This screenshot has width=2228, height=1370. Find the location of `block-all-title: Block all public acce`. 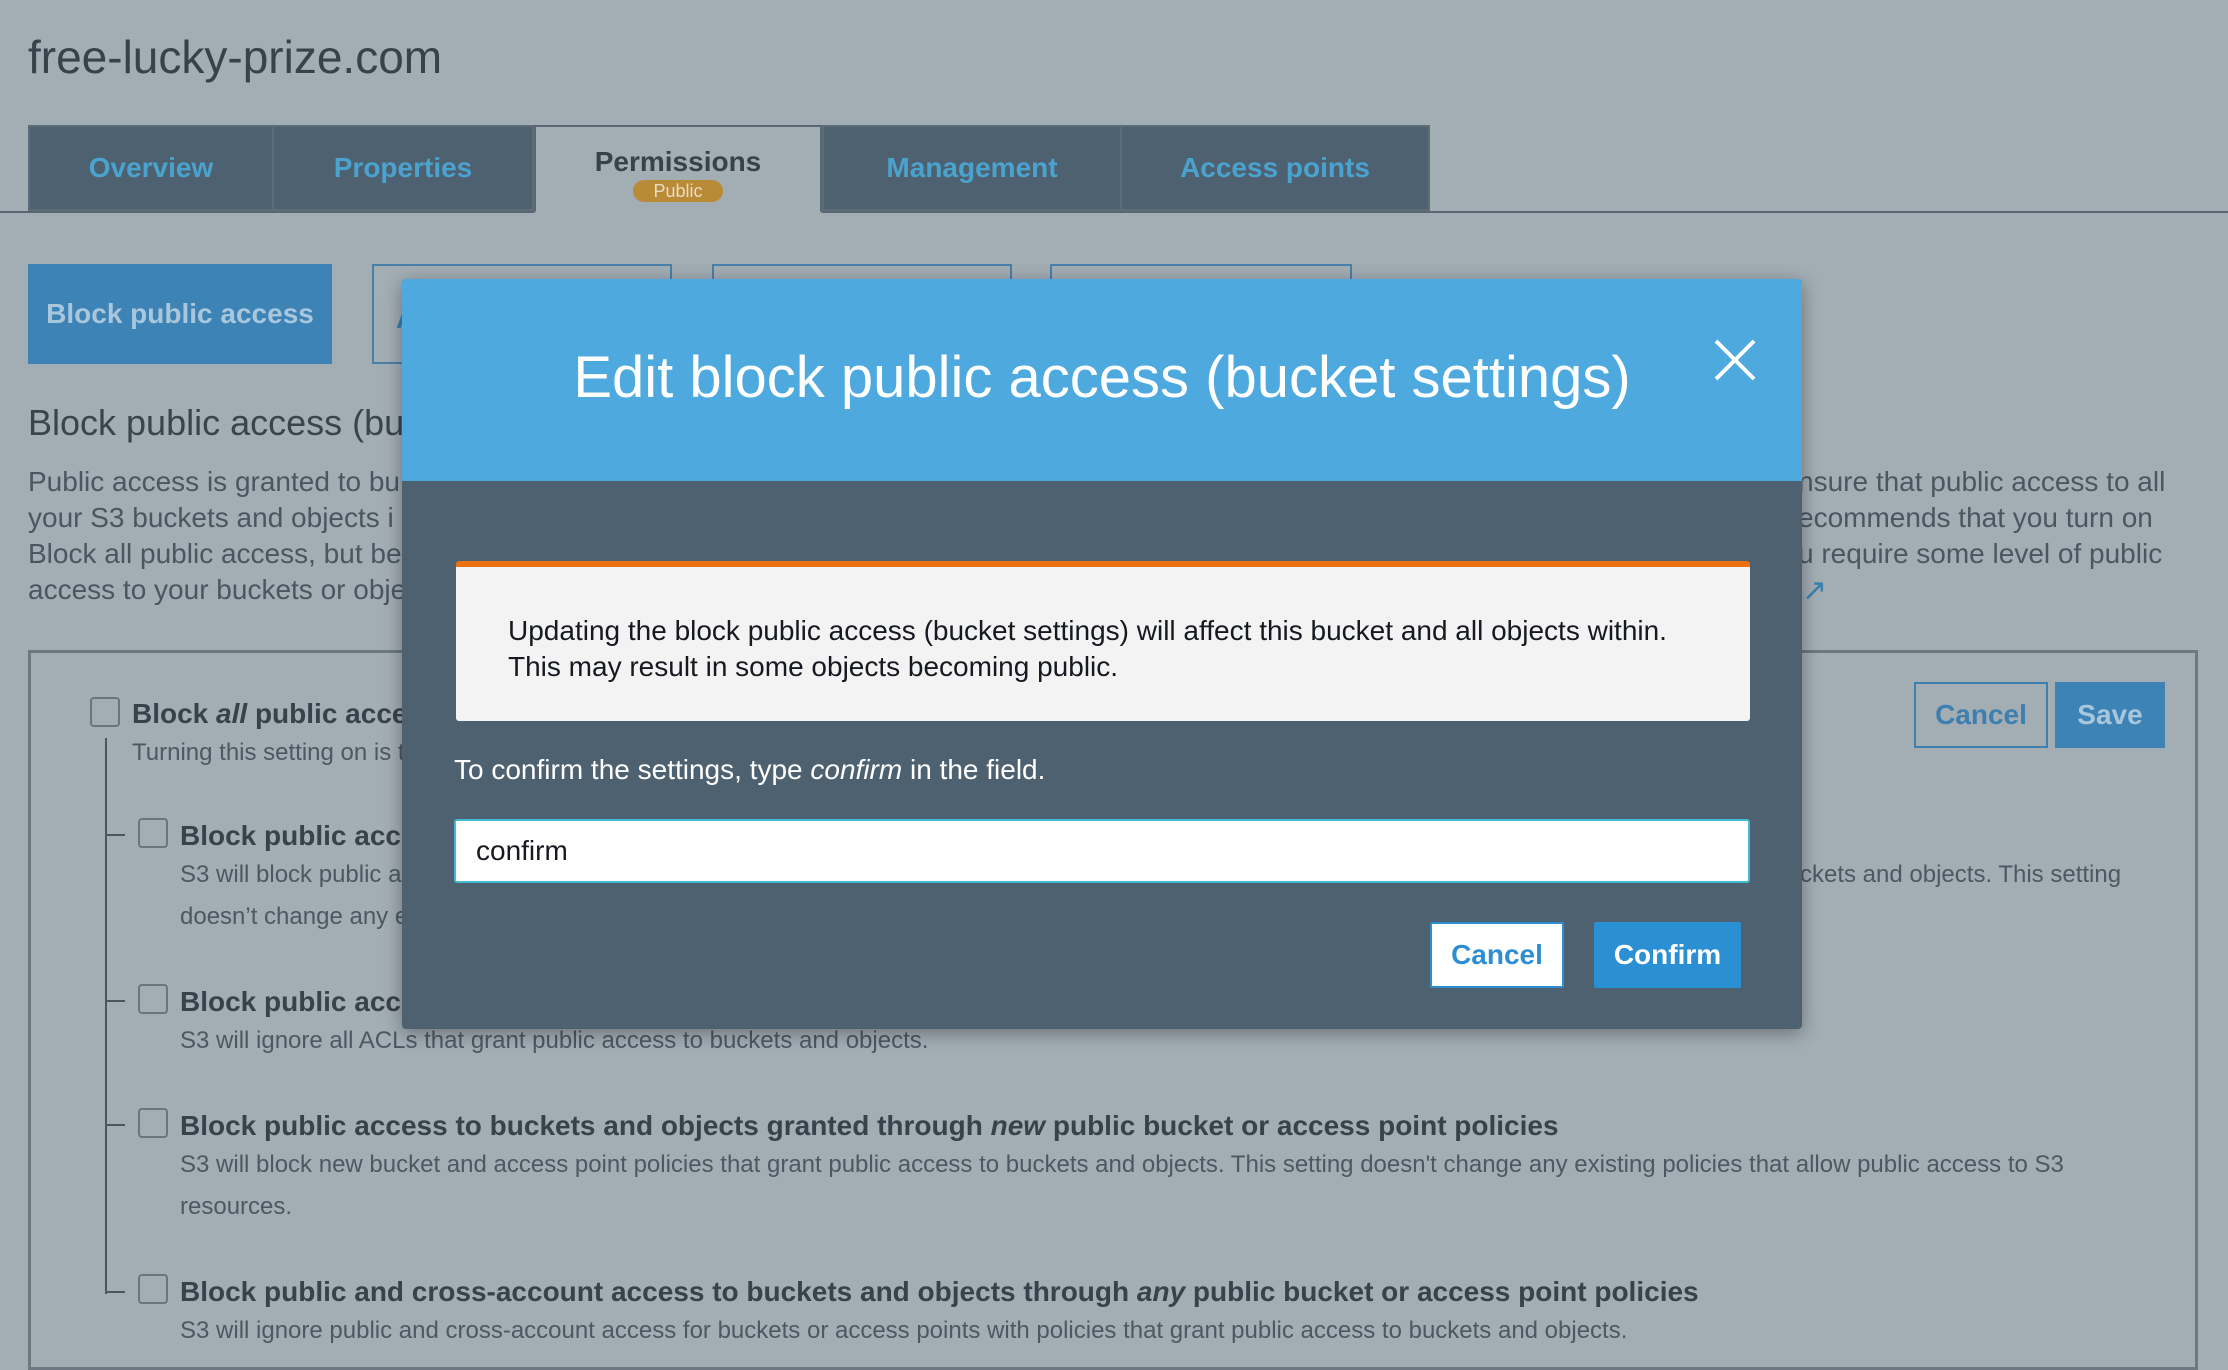

block-all-title: Block all public acce is located at coordinates (269, 714).